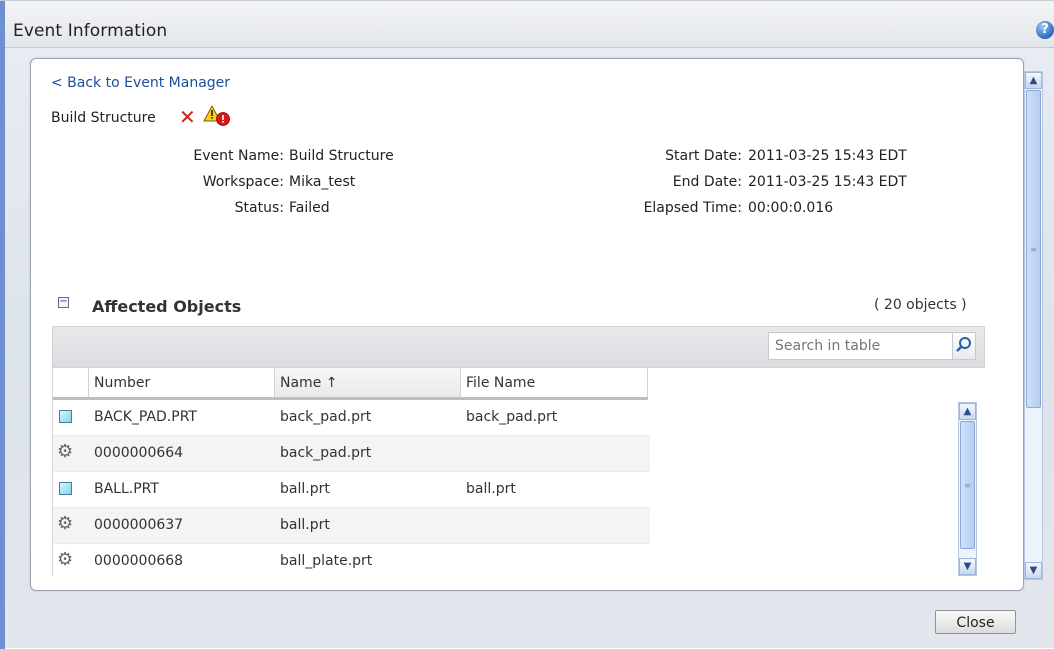 The height and width of the screenshot is (649, 1054). Describe the element at coordinates (703, 156) in the screenshot. I see `start-date-label: Start Date:` at that location.